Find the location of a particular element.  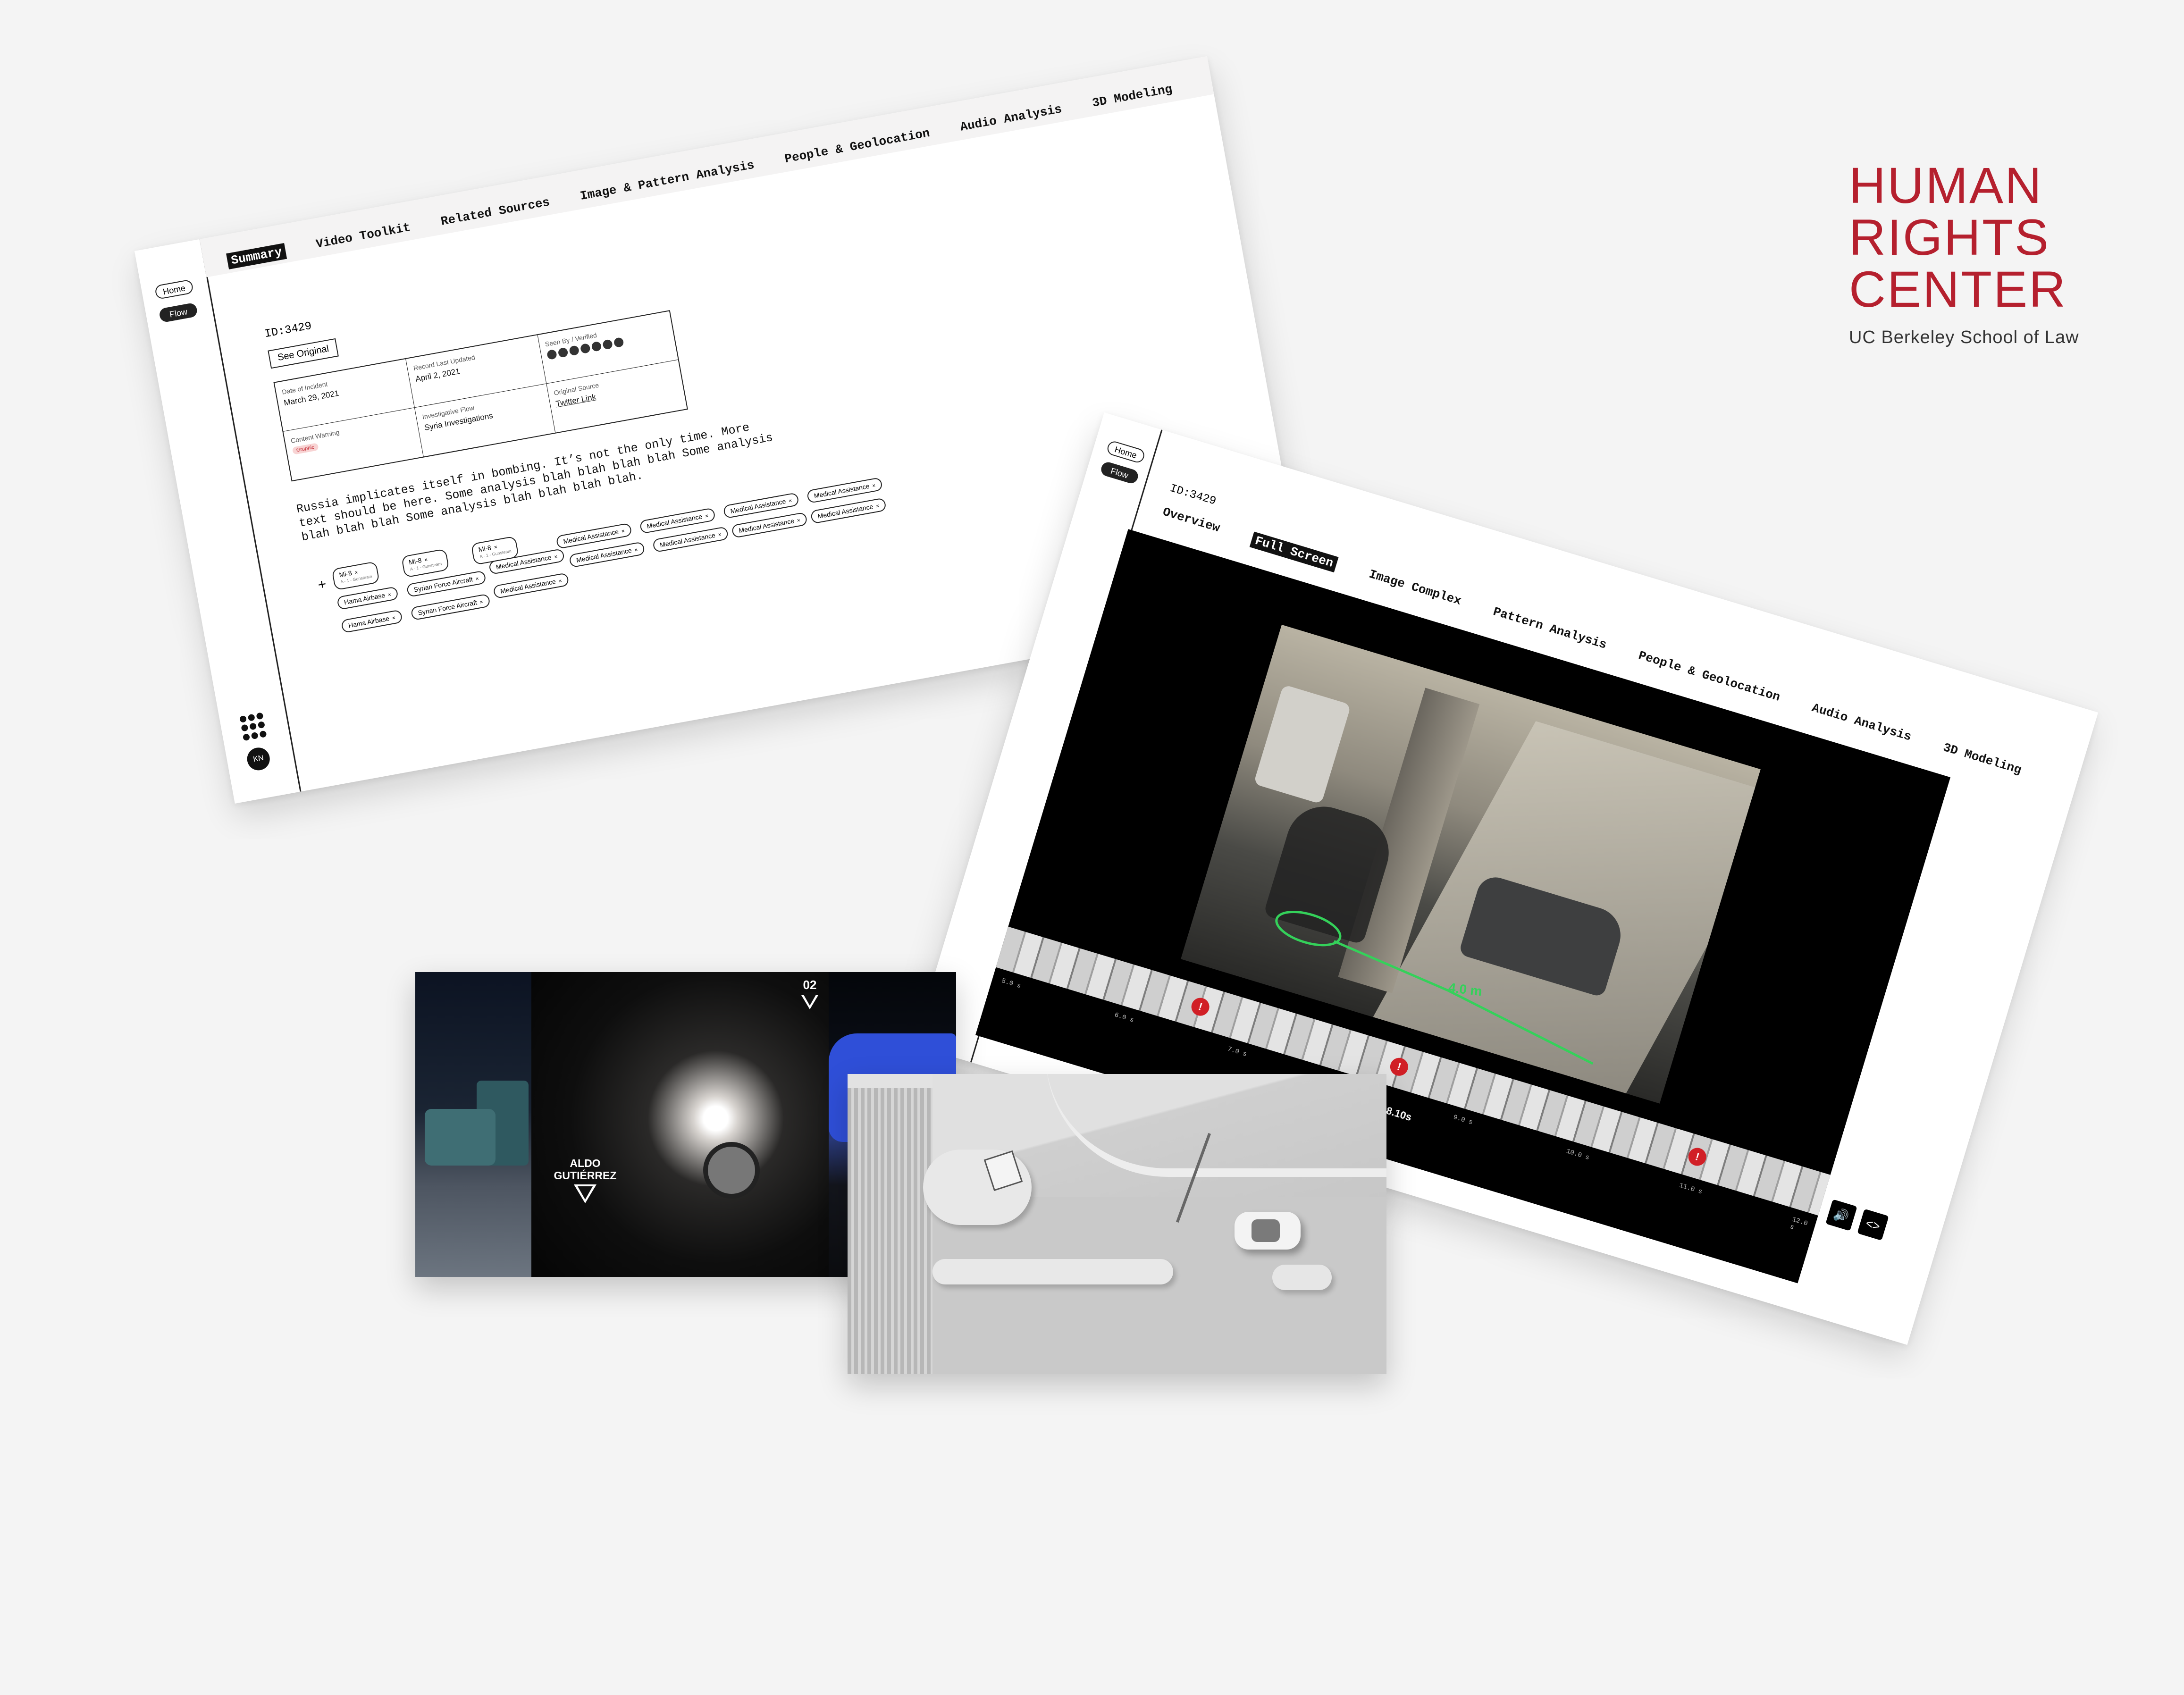

logo-line-2: RIGHTS is located at coordinates (1949, 237).